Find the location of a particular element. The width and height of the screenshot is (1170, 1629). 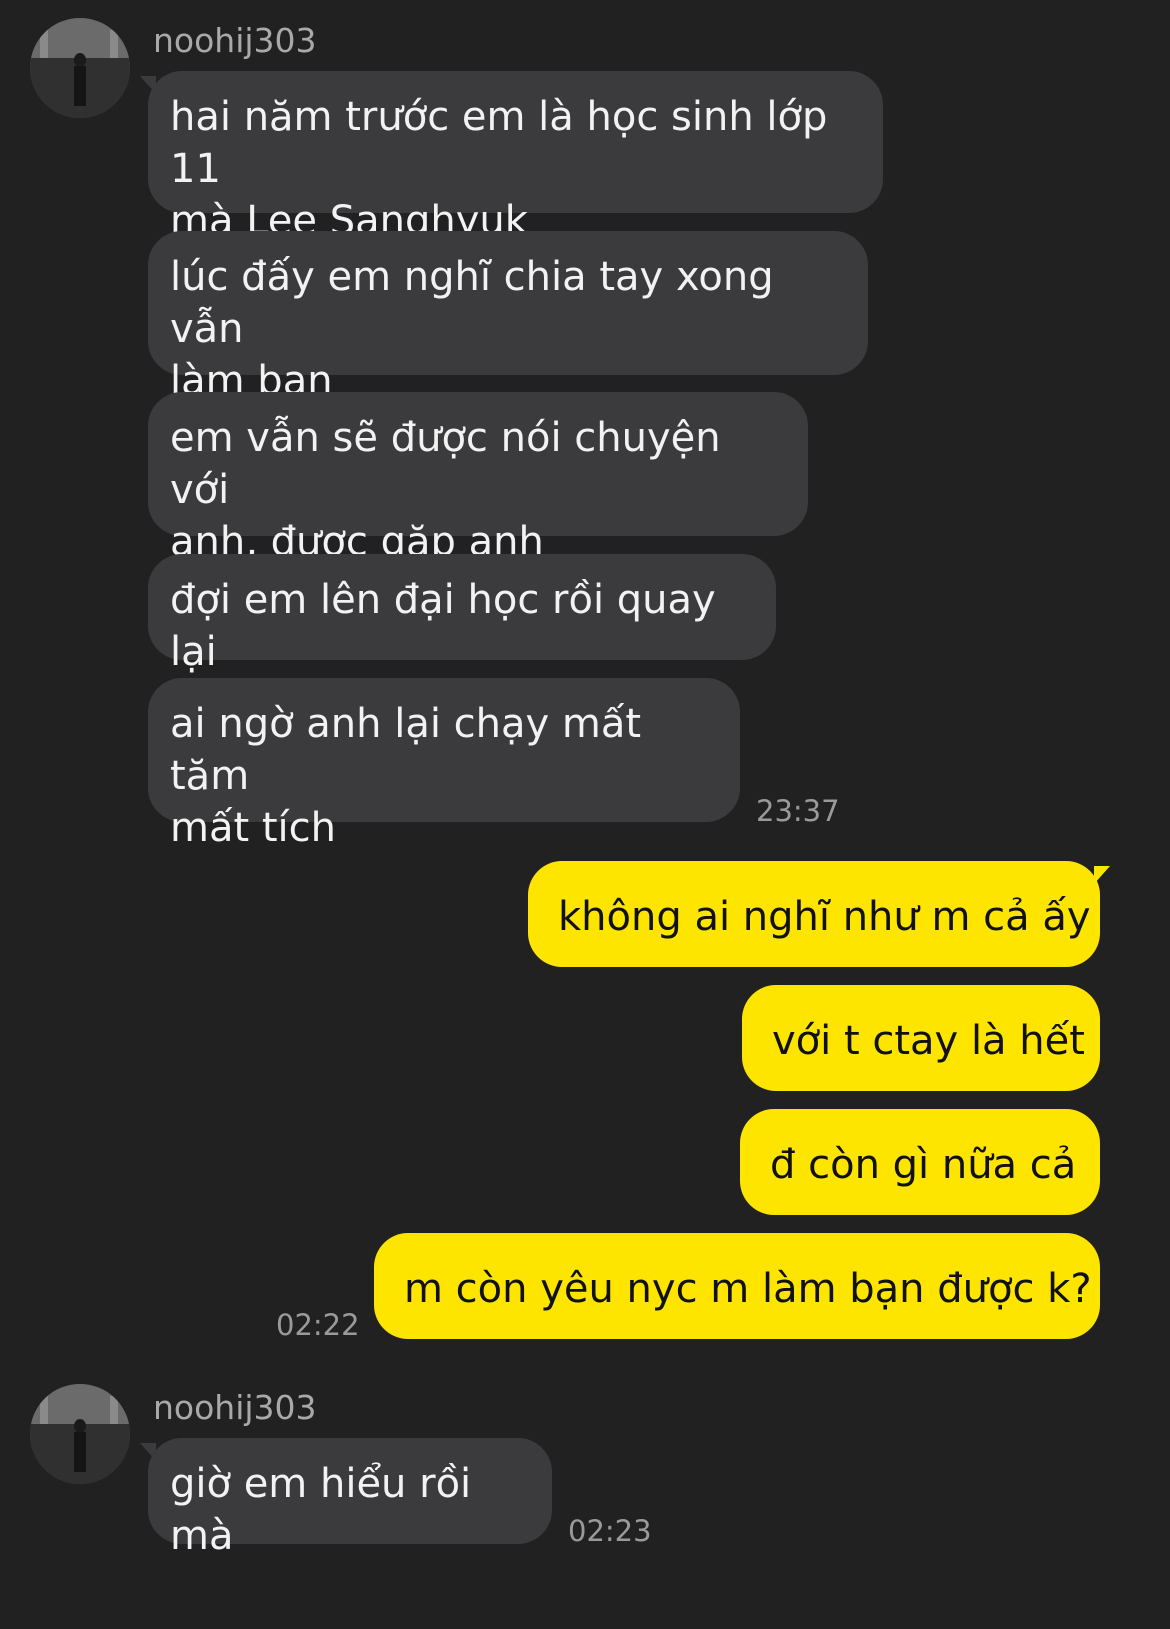

message-bubble: đ còn gì nữa cả is located at coordinates (920, 1162).